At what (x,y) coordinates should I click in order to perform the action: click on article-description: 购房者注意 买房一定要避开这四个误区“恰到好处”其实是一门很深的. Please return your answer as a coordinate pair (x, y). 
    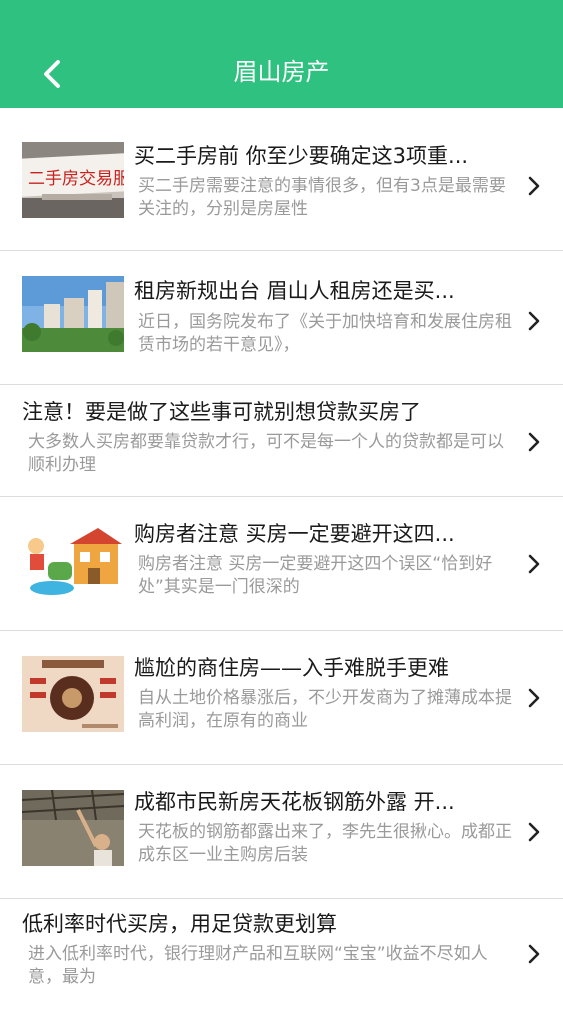
    Looking at the image, I should click on (315, 575).